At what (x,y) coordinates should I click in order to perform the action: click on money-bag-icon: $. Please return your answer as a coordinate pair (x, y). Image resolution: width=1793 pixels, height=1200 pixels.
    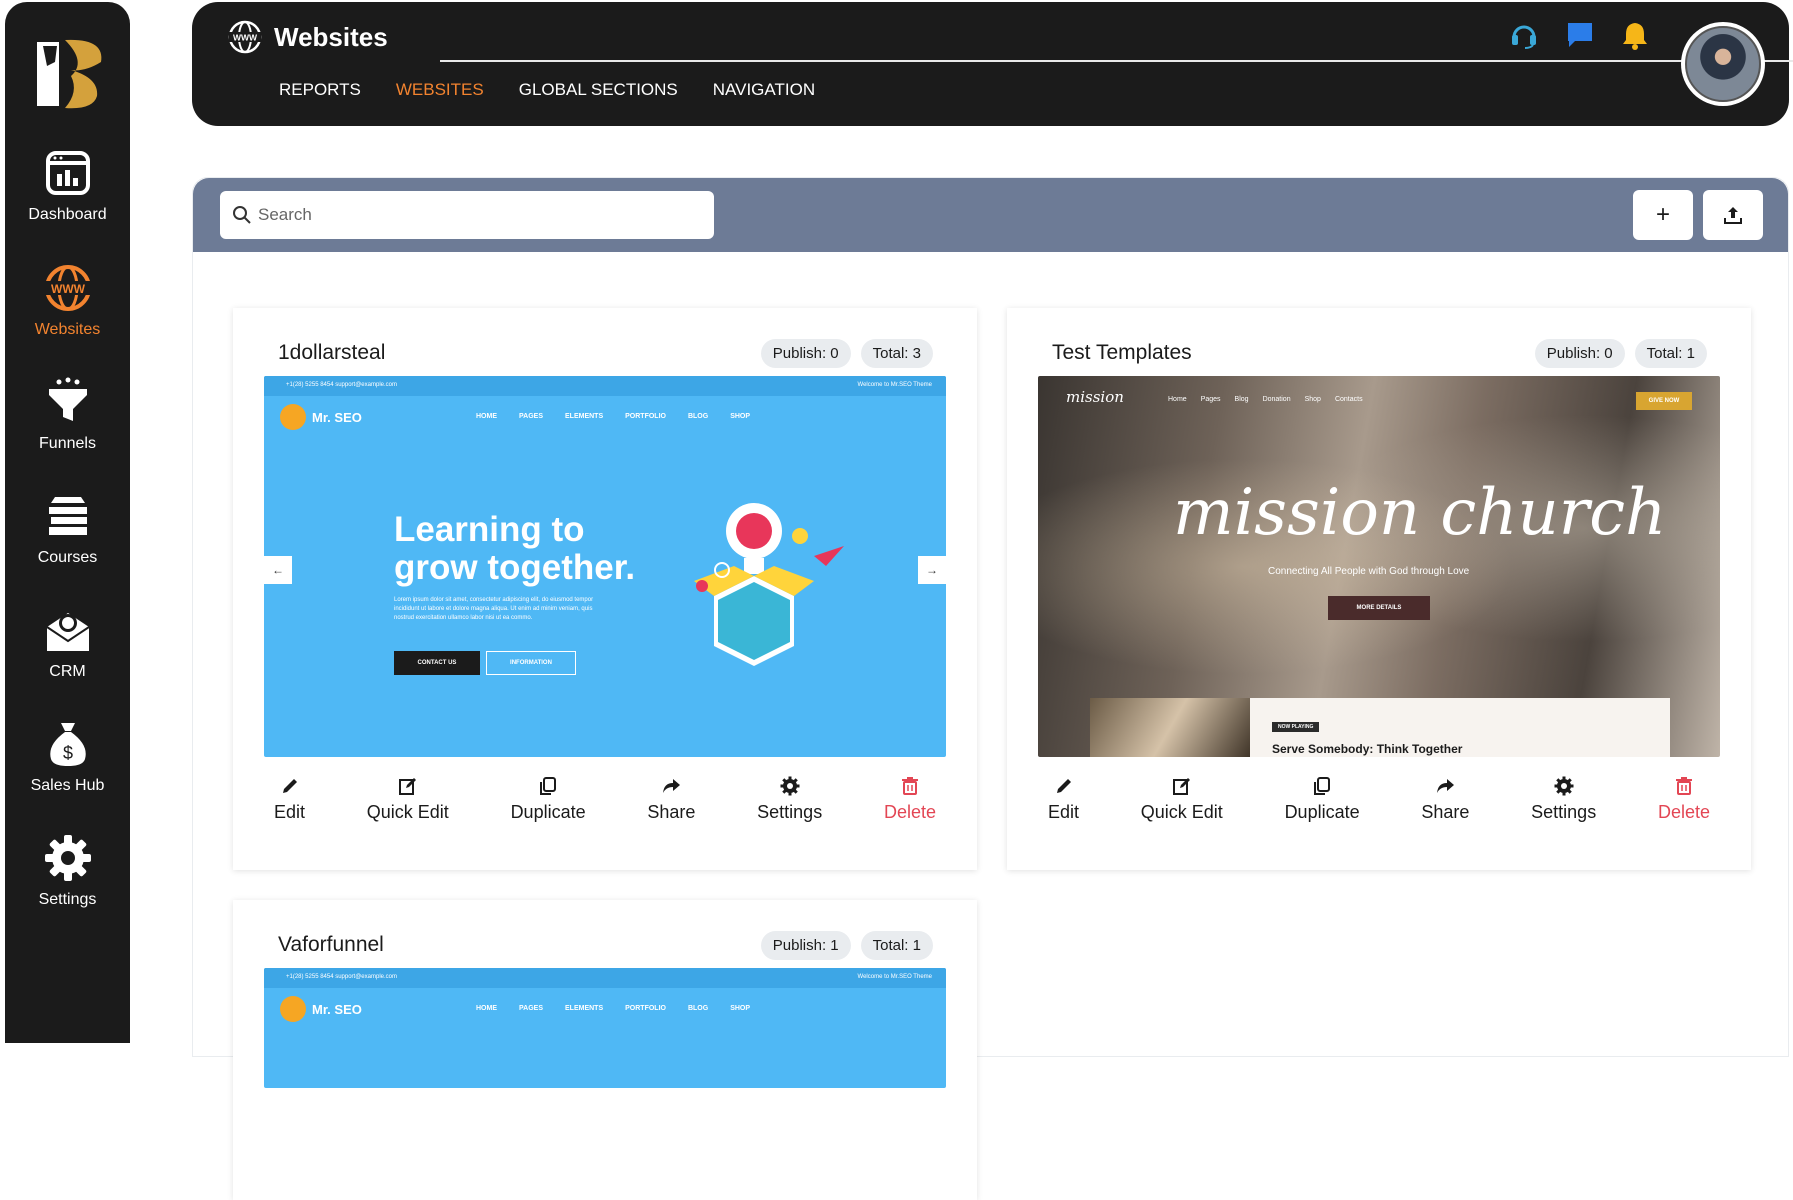
    Looking at the image, I should click on (67, 744).